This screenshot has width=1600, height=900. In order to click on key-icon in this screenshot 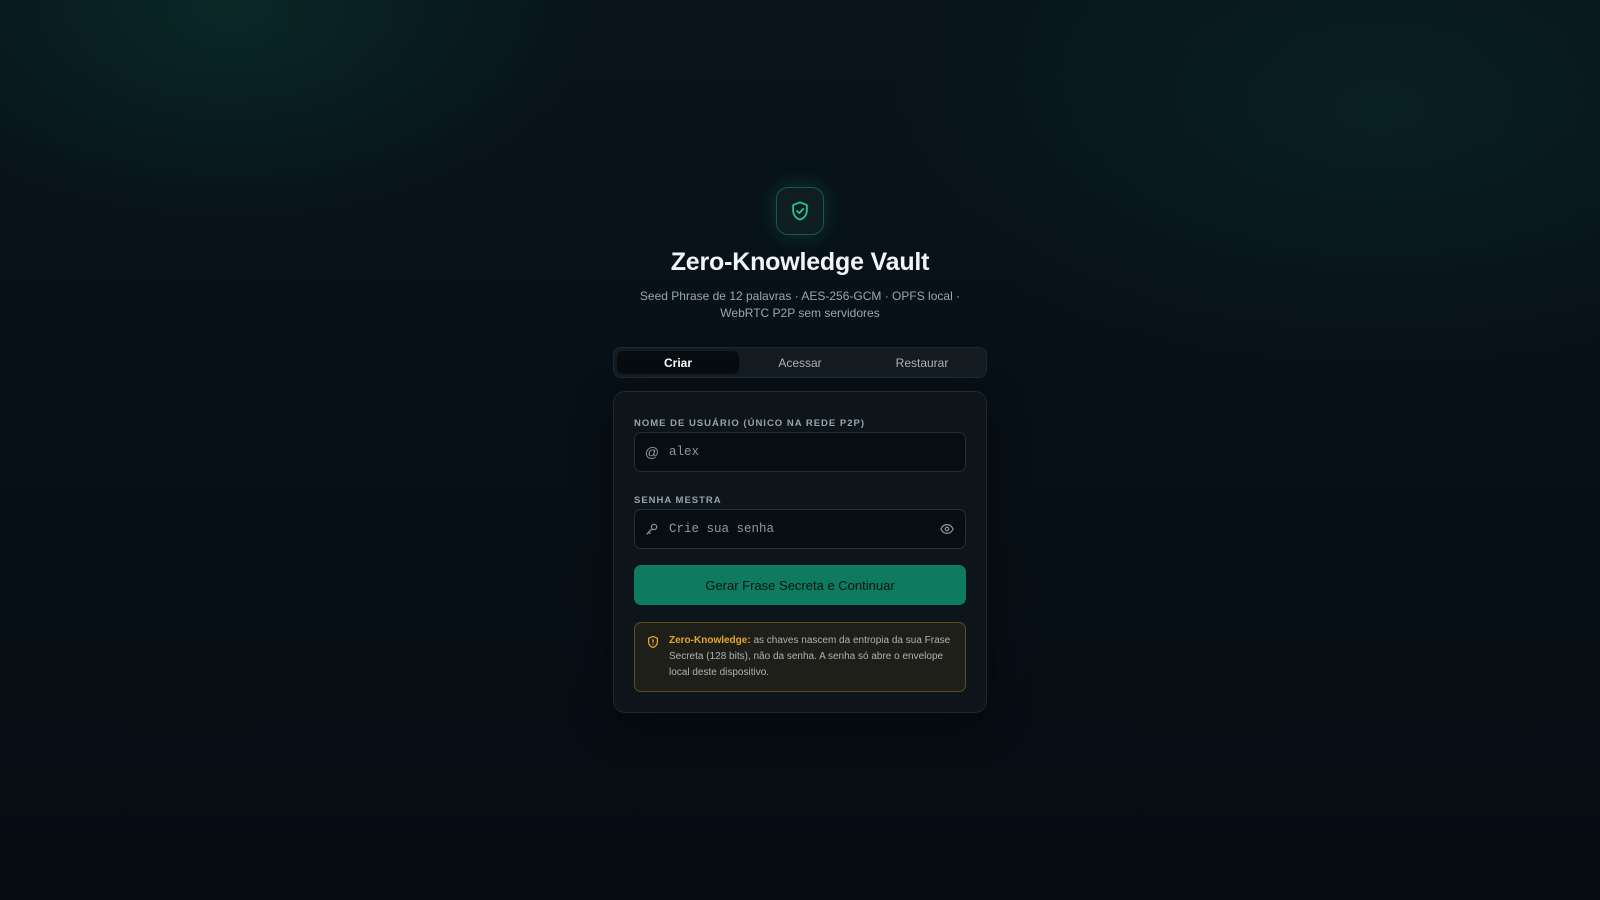, I will do `click(652, 529)`.